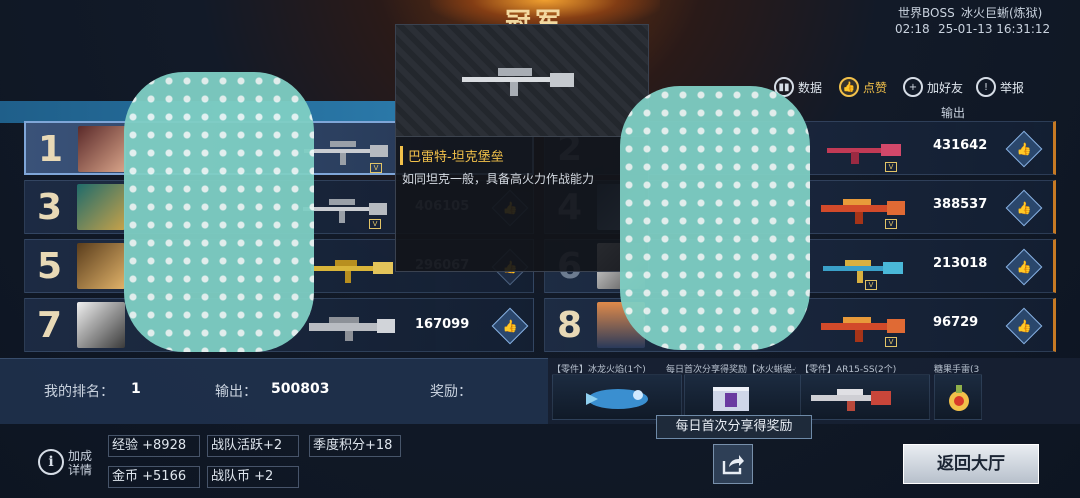 Image resolution: width=1080 pixels, height=498 pixels. Describe the element at coordinates (451, 392) in the screenshot. I see `reward-label: 奖励：` at that location.